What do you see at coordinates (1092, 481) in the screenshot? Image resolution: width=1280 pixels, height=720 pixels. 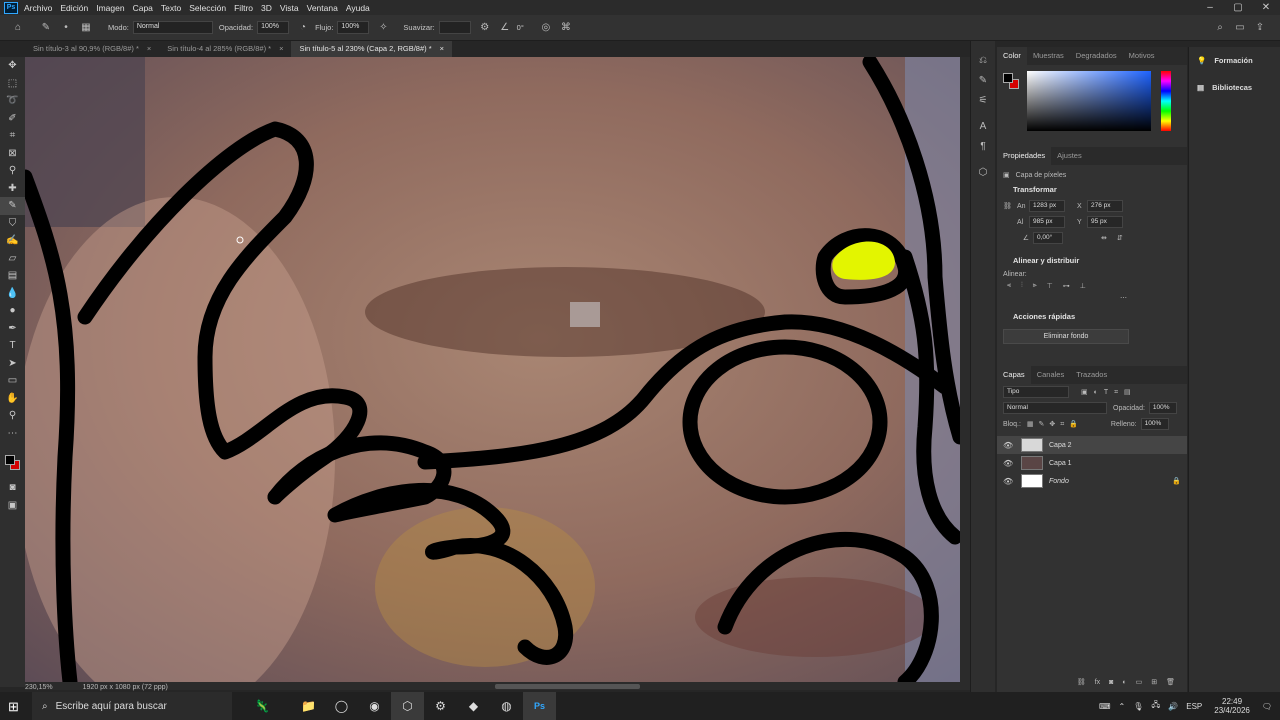 I see `layer-fondo: 👁 Fondo 🔒` at bounding box center [1092, 481].